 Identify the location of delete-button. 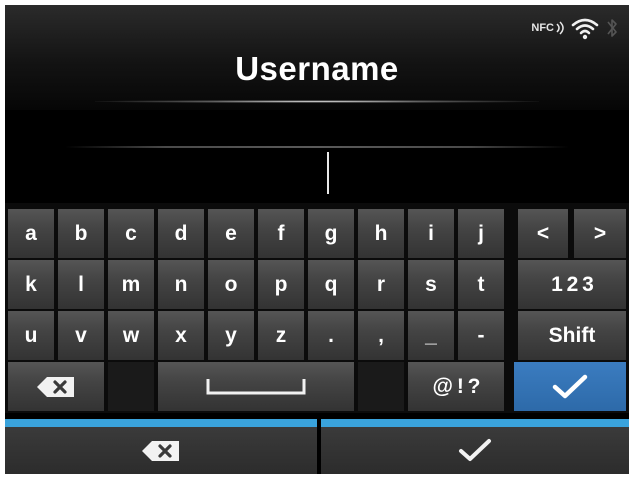
(161, 446).